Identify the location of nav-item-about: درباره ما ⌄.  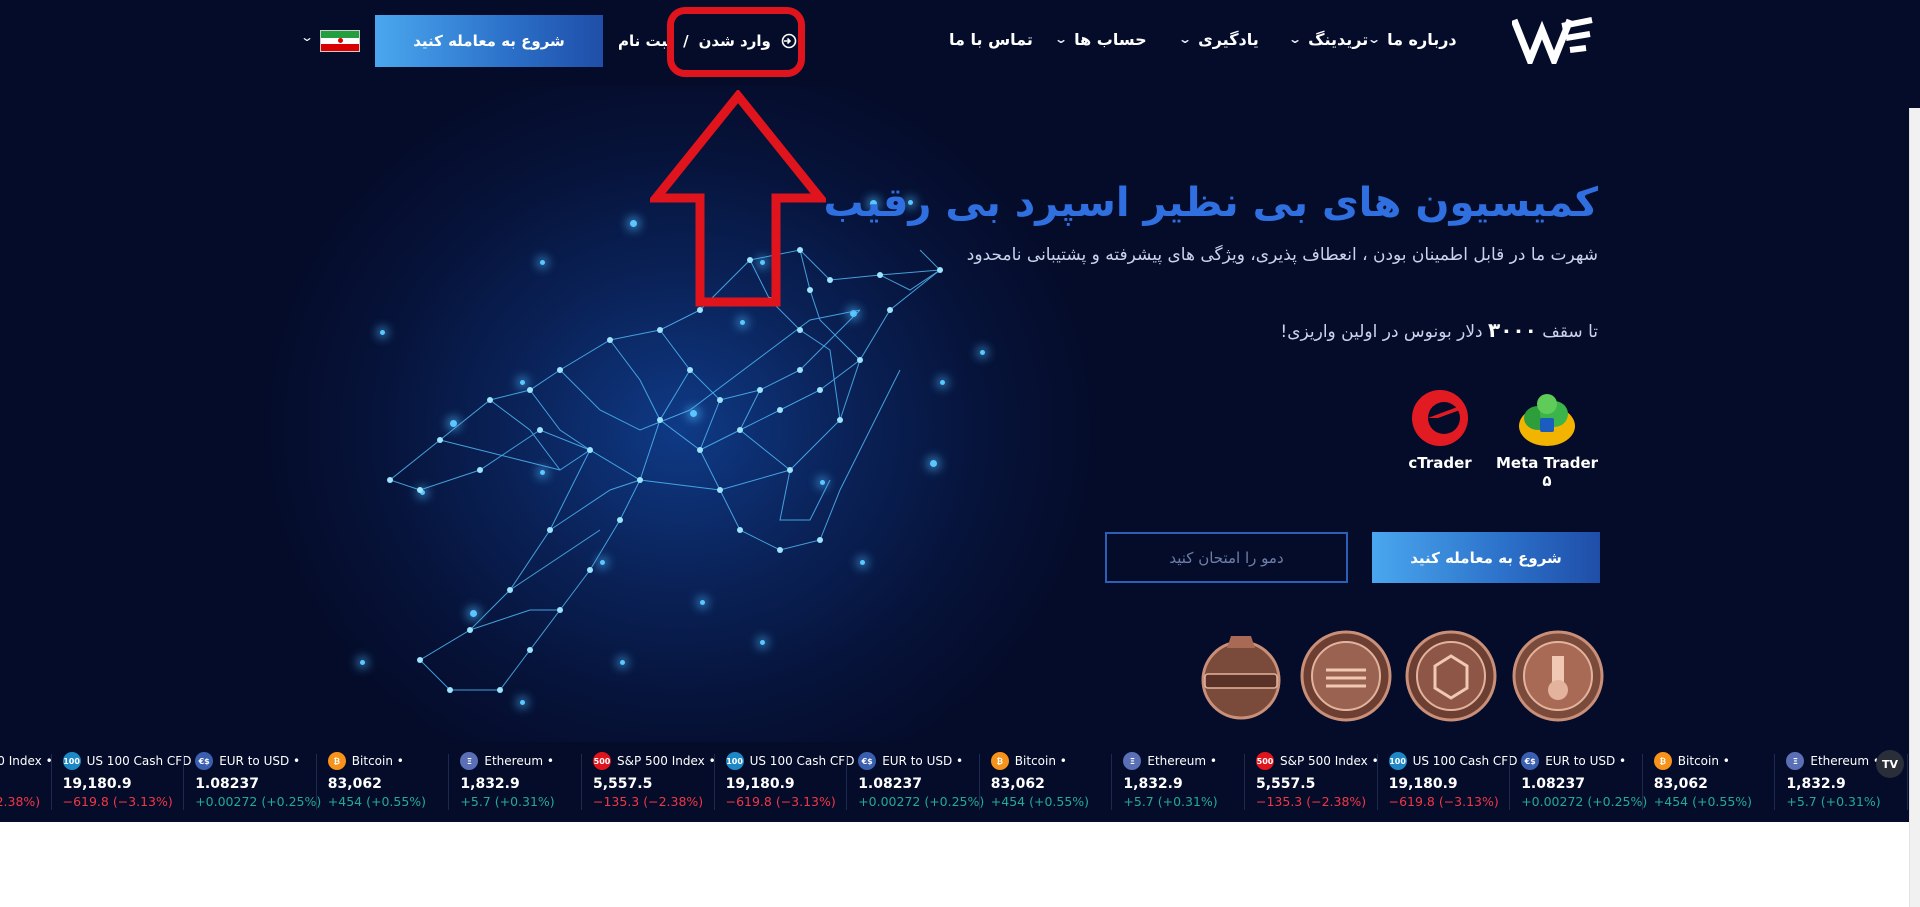
(1412, 39).